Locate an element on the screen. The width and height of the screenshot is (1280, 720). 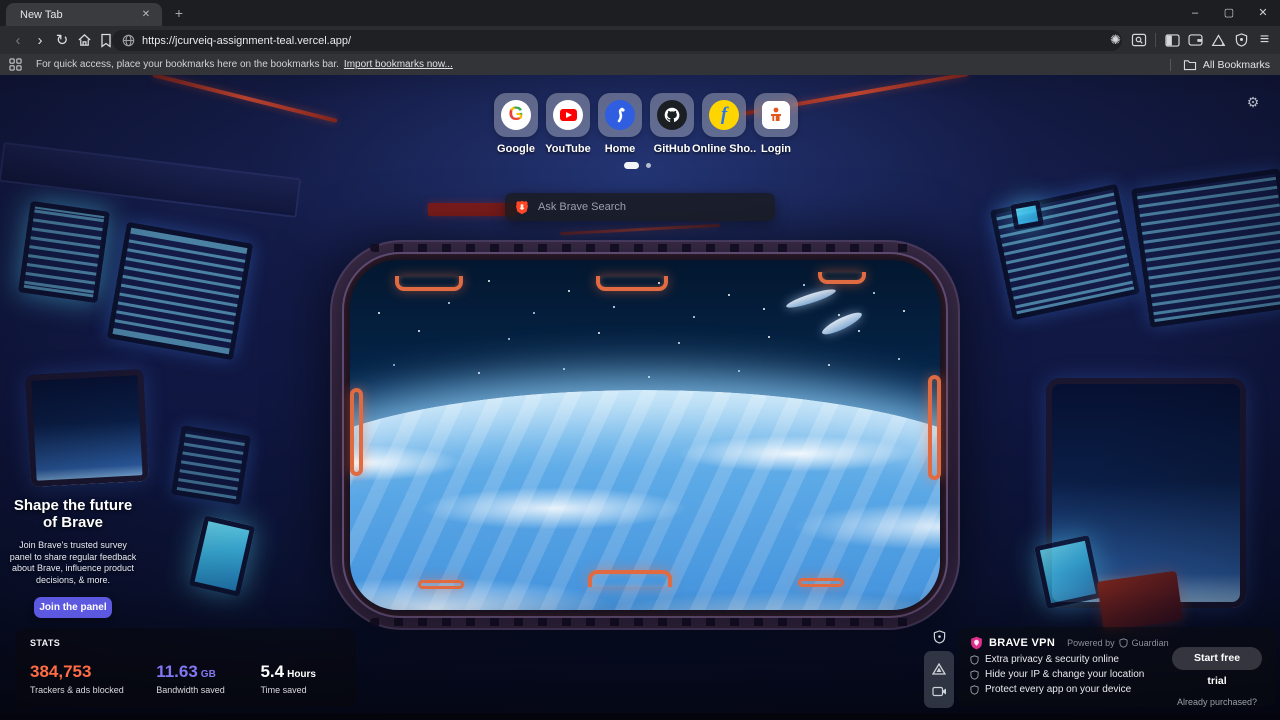
google-logo-icon: G is located at coordinates (516, 115).